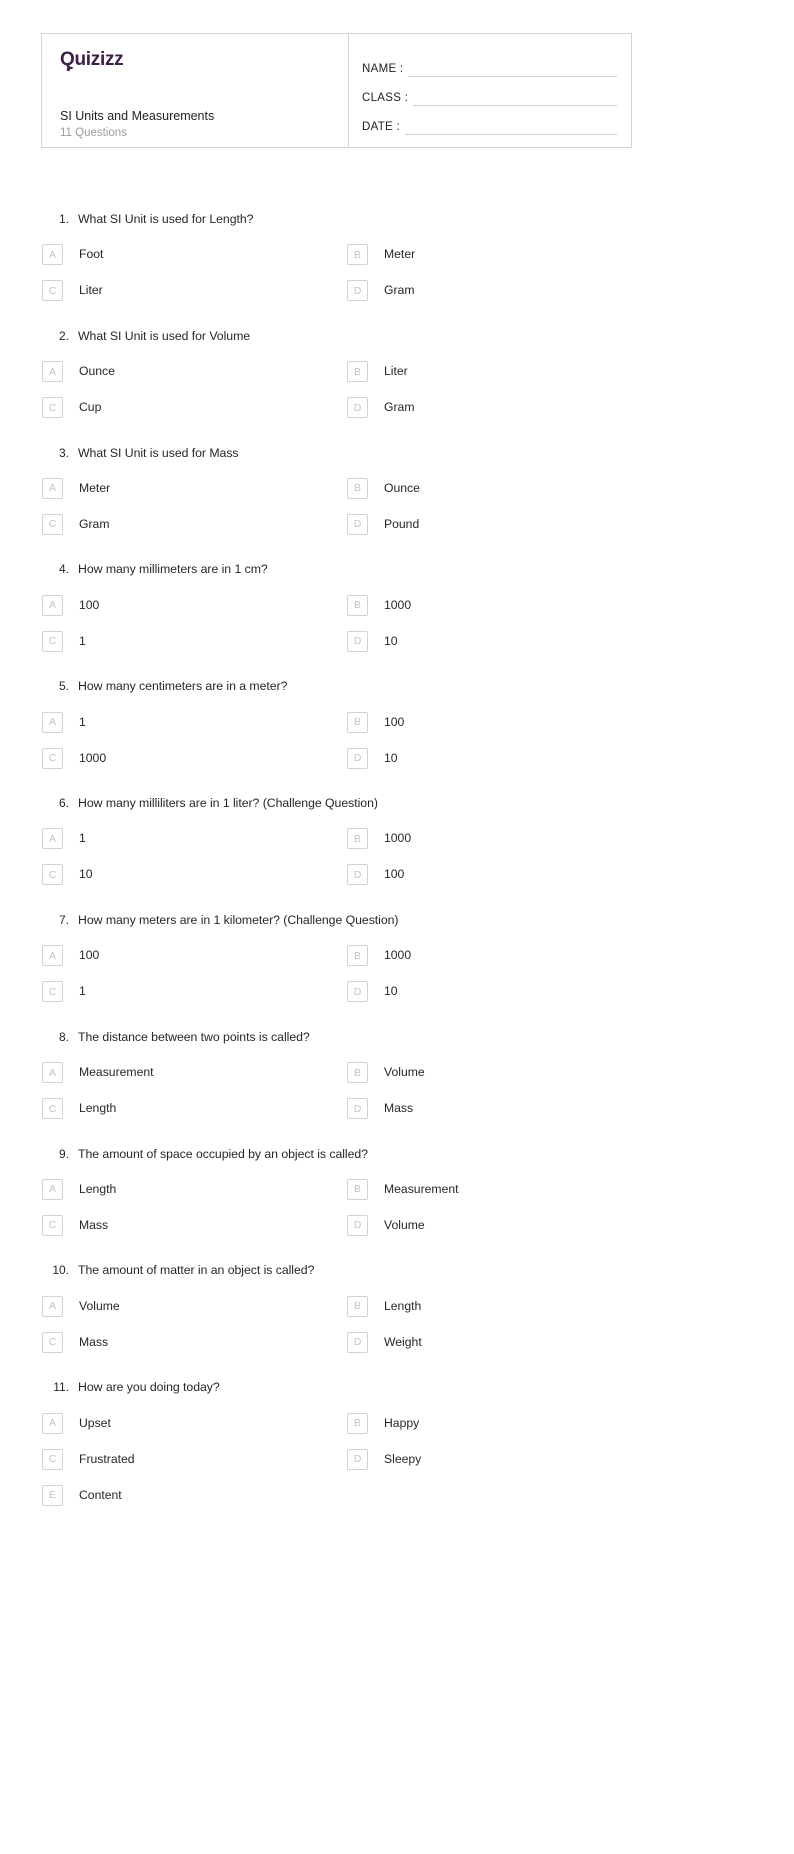 The image size is (794, 1854). I want to click on answer-option: A Foot, so click(194, 255).